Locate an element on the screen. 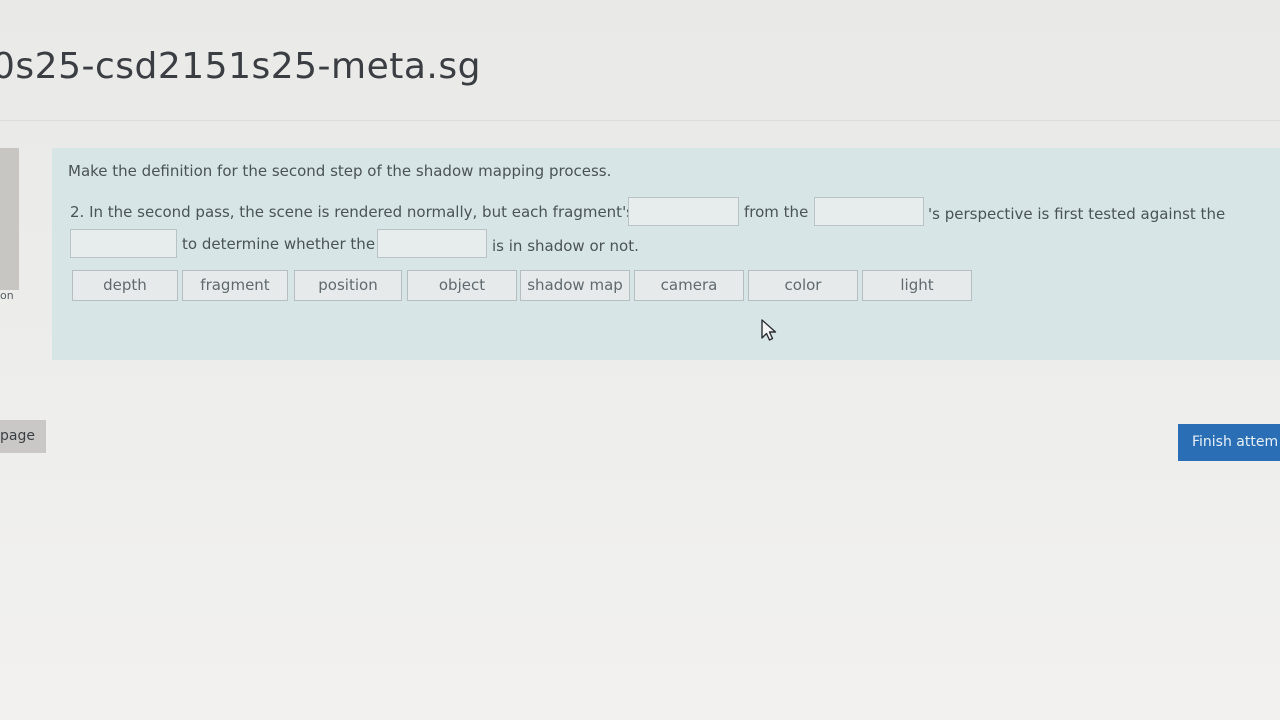  mouse-cursor-icon is located at coordinates (769, 330).